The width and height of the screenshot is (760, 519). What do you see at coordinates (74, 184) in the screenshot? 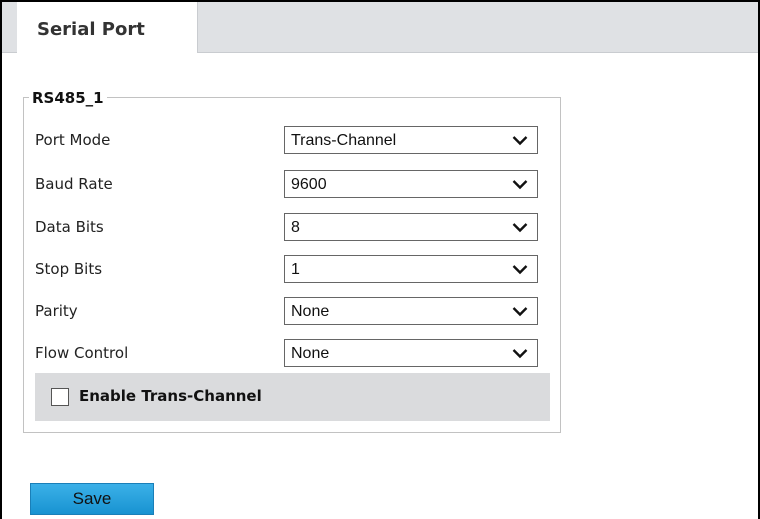
I see `field-label: Baud Rate` at bounding box center [74, 184].